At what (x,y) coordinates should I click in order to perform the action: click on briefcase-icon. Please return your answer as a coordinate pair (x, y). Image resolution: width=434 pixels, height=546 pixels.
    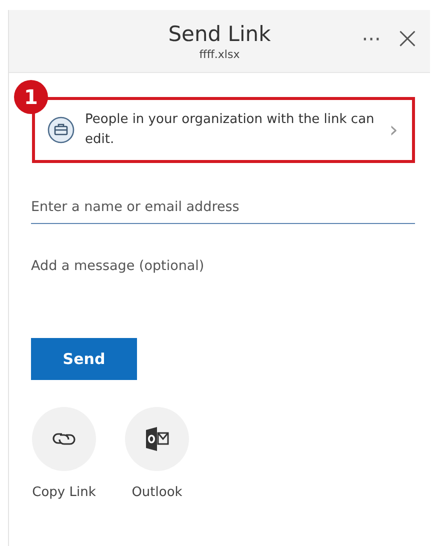
    Looking at the image, I should click on (61, 130).